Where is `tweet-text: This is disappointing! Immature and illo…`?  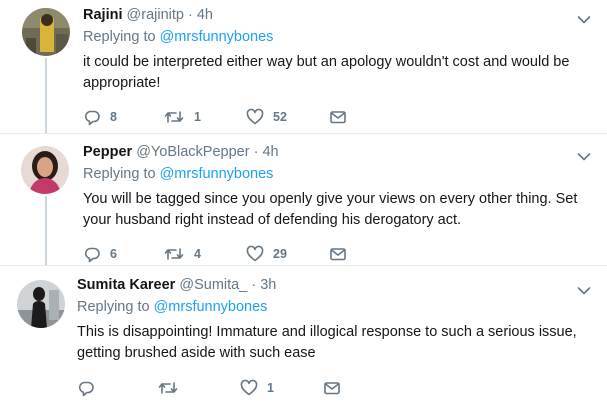 tweet-text: This is disappointing! Immature and illo… is located at coordinates (327, 342).